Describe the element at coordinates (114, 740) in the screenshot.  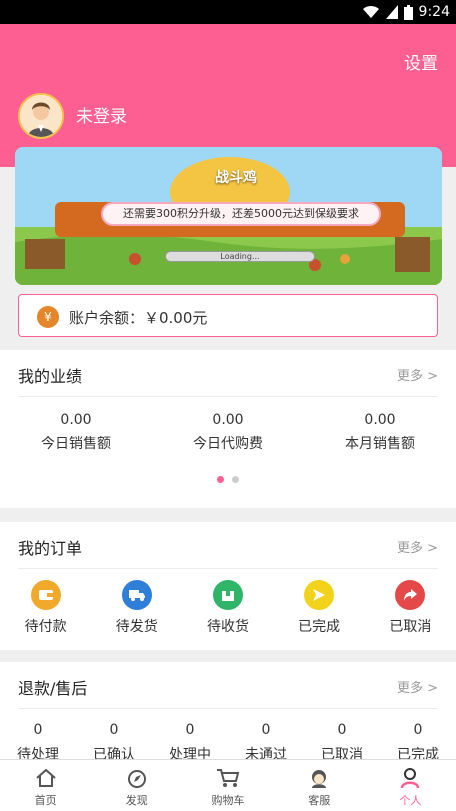
I see `refund-confirmed: 0 已确认` at that location.